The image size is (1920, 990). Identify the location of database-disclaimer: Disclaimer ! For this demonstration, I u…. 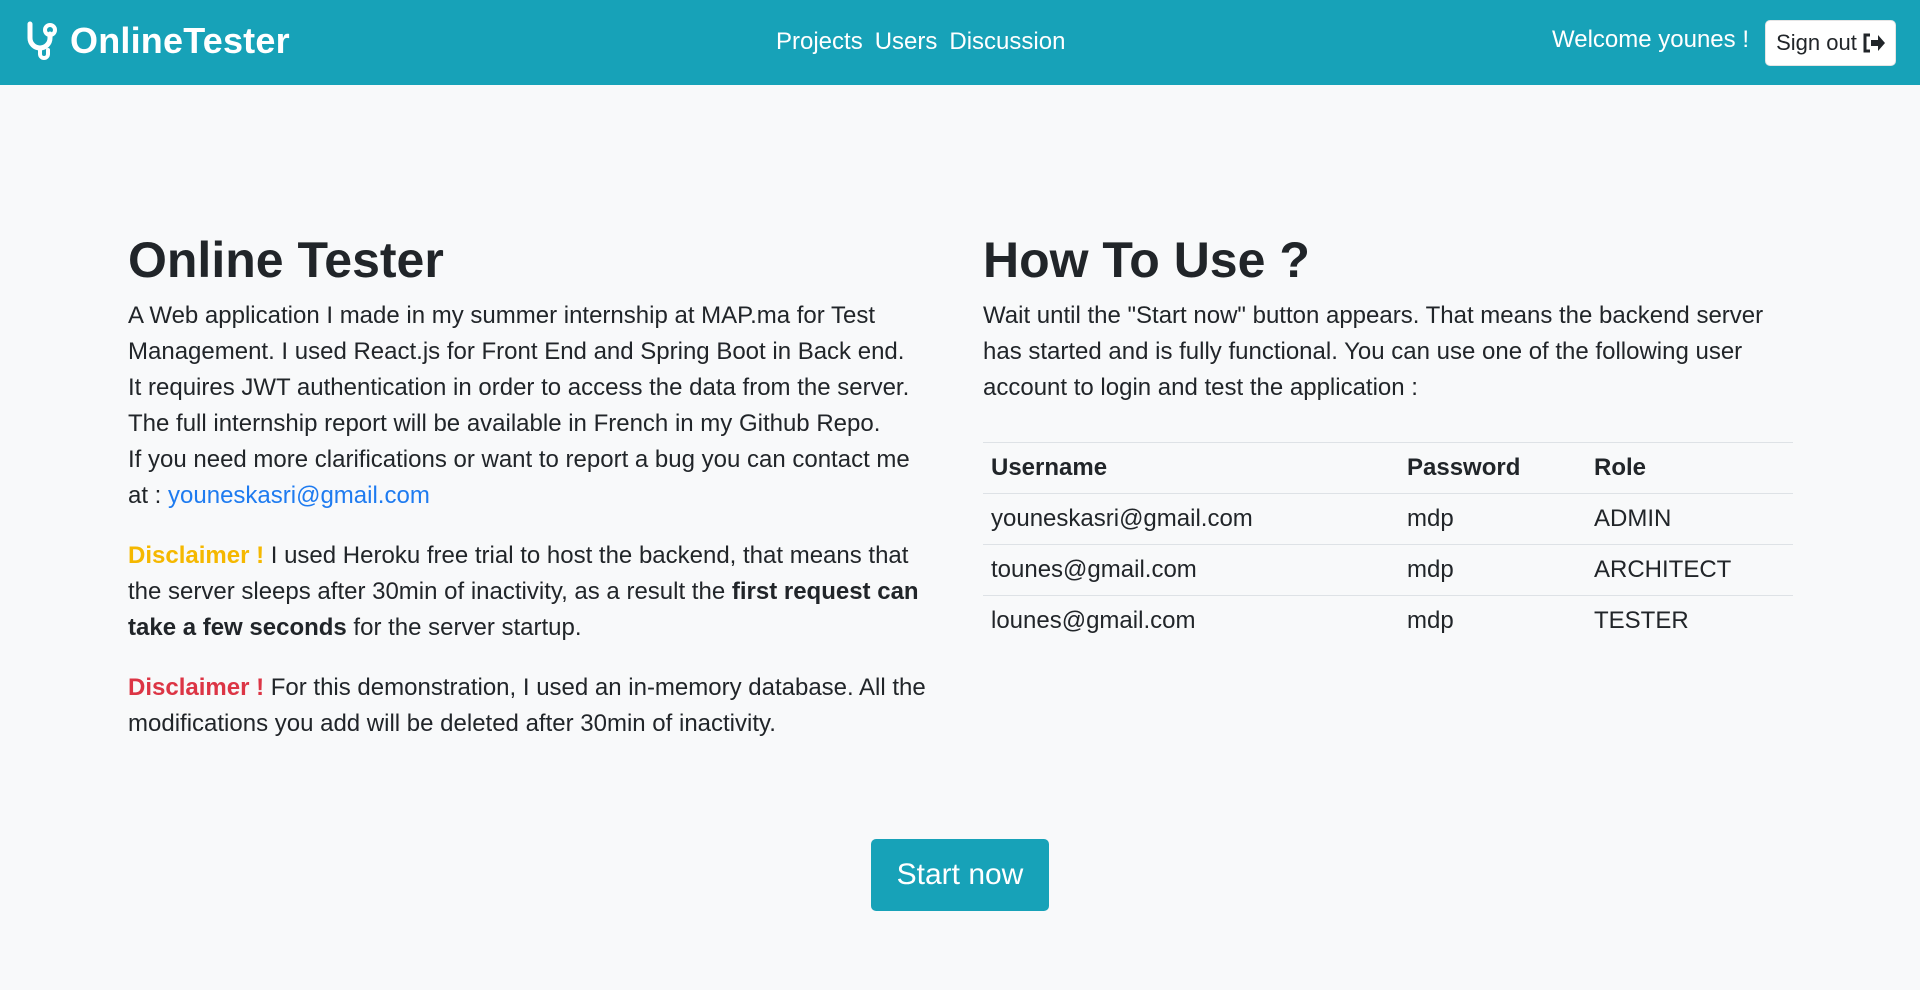
(528, 706).